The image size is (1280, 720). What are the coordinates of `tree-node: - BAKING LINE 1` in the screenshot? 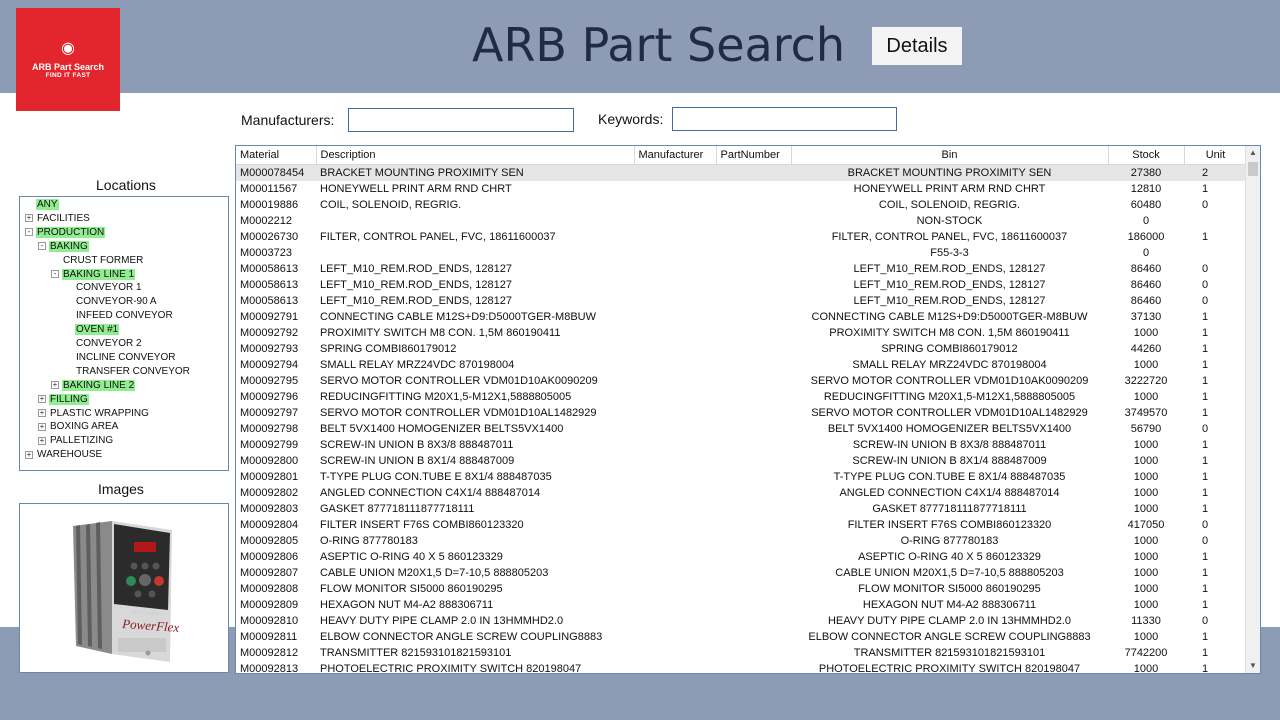 It's located at (93, 275).